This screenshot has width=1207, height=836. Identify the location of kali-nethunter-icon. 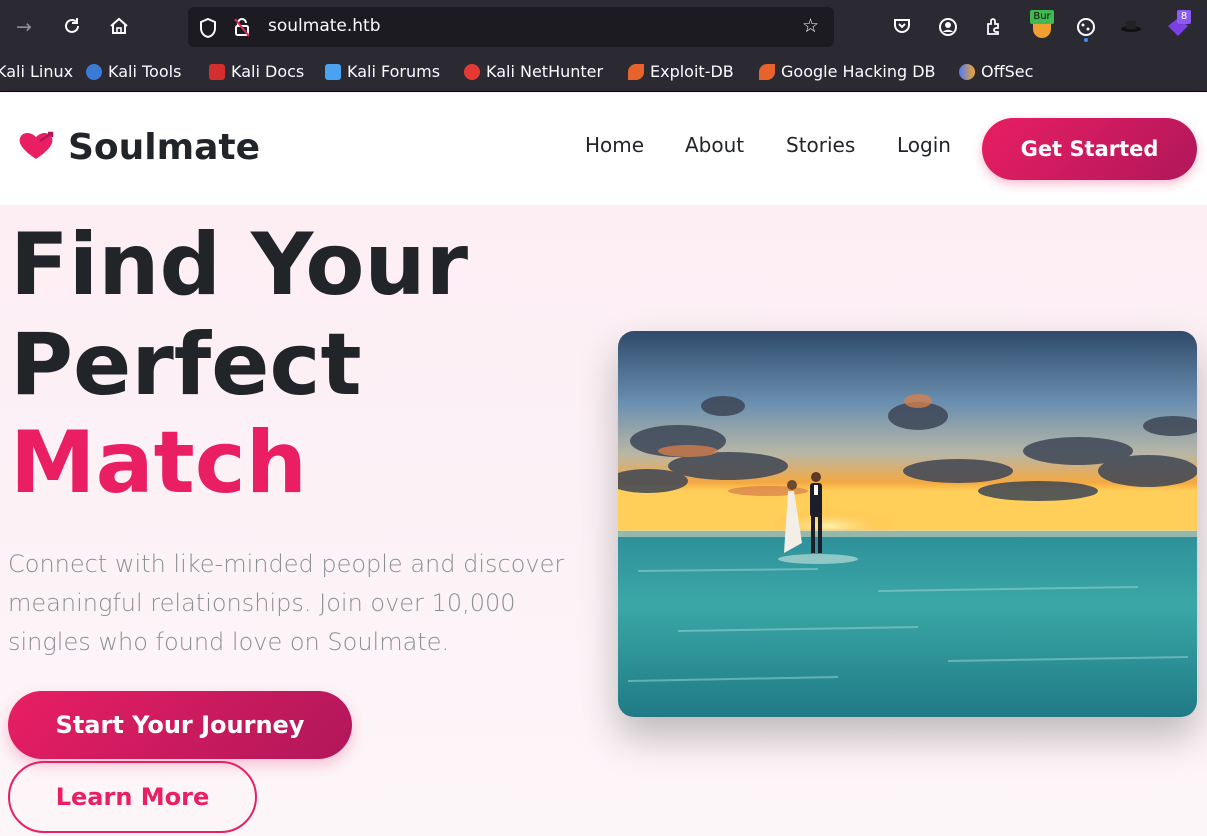
(472, 71).